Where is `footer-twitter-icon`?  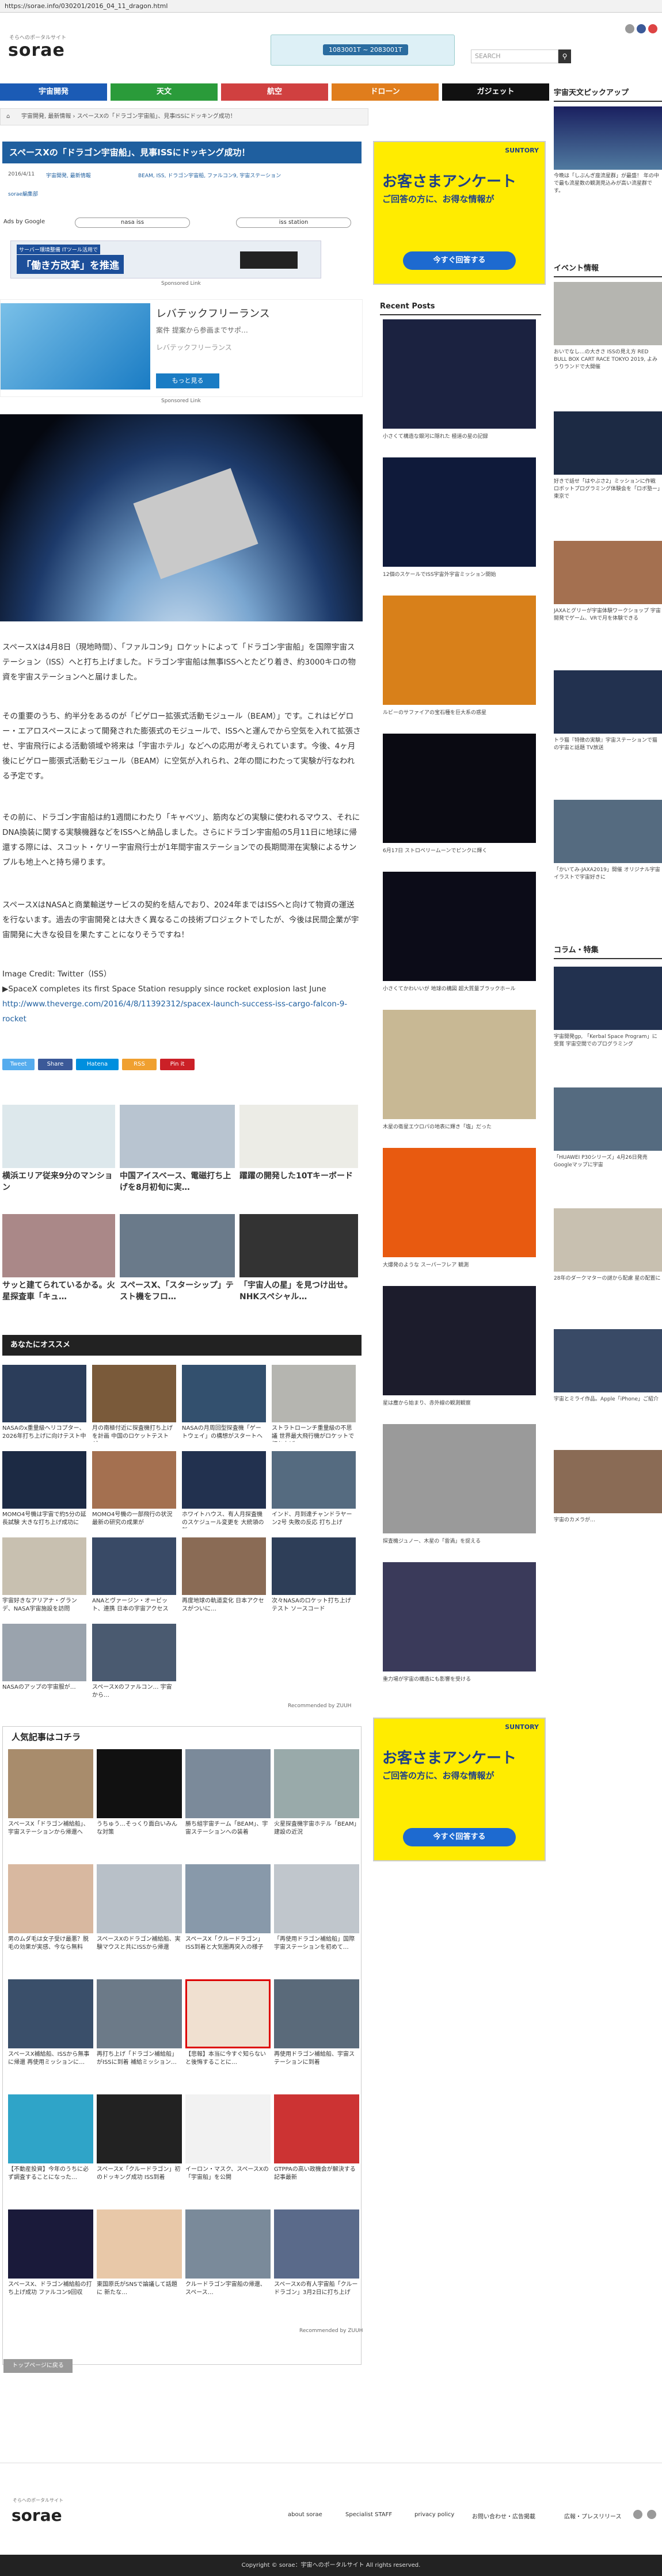 footer-twitter-icon is located at coordinates (637, 2514).